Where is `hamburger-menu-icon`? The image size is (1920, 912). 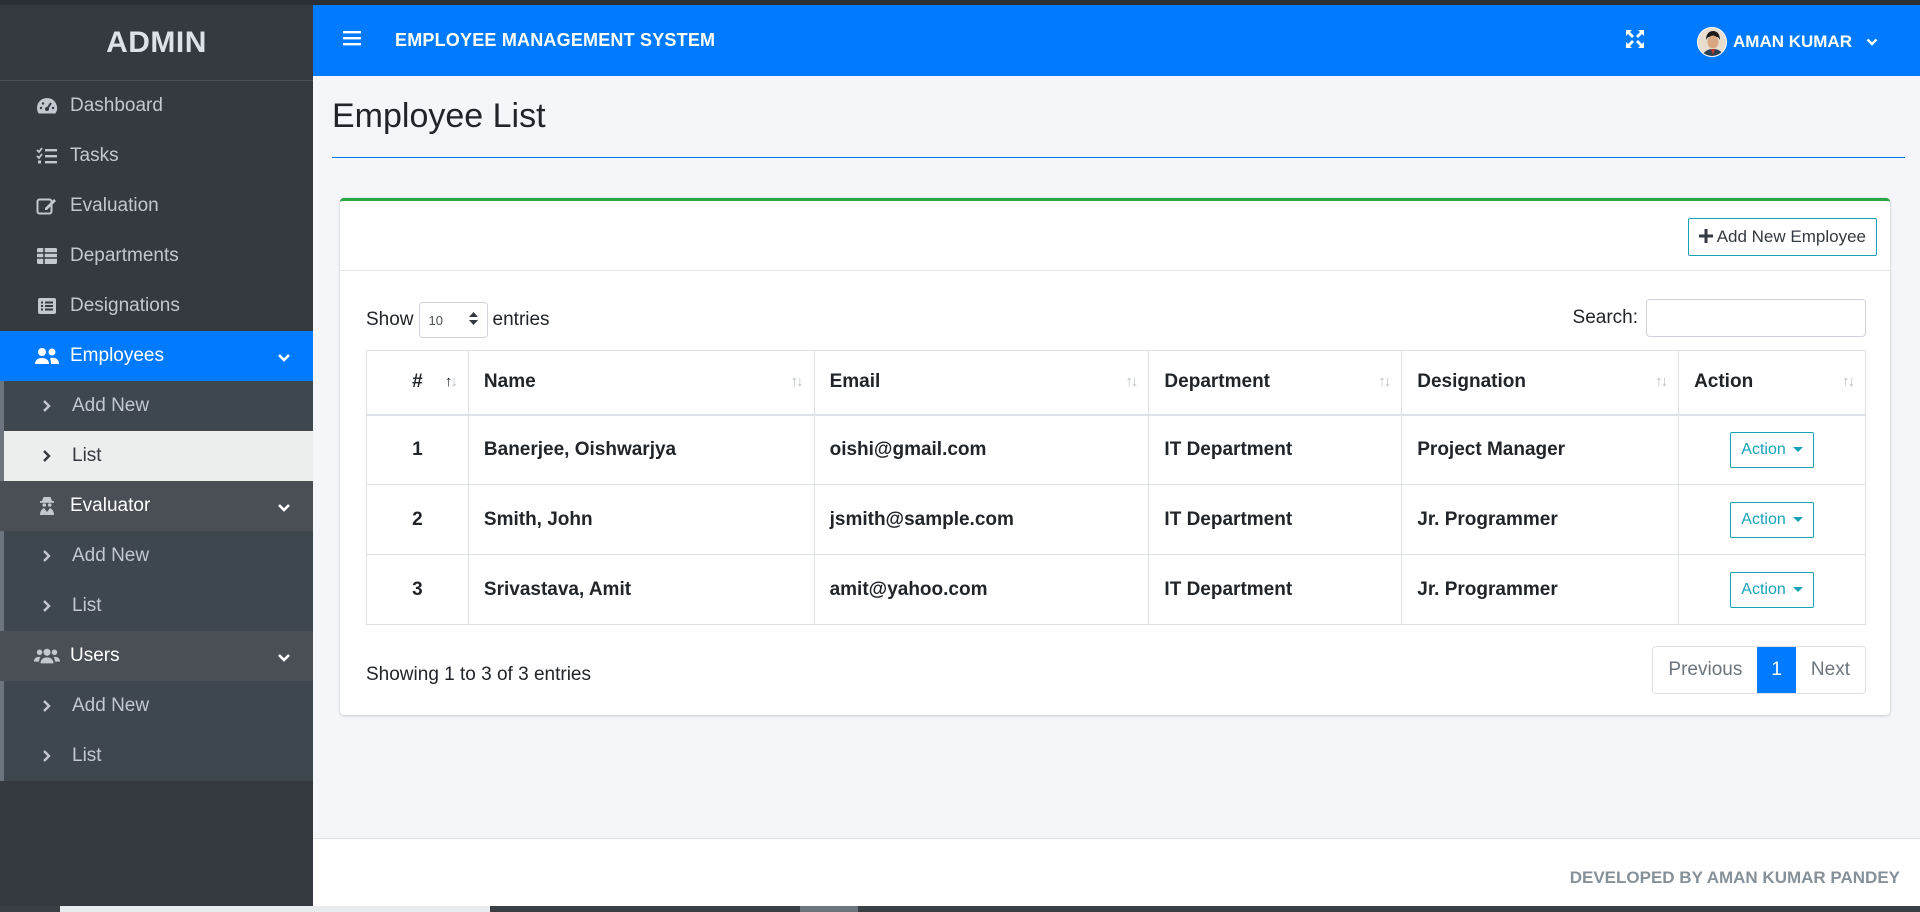
hamburger-menu-icon is located at coordinates (353, 40).